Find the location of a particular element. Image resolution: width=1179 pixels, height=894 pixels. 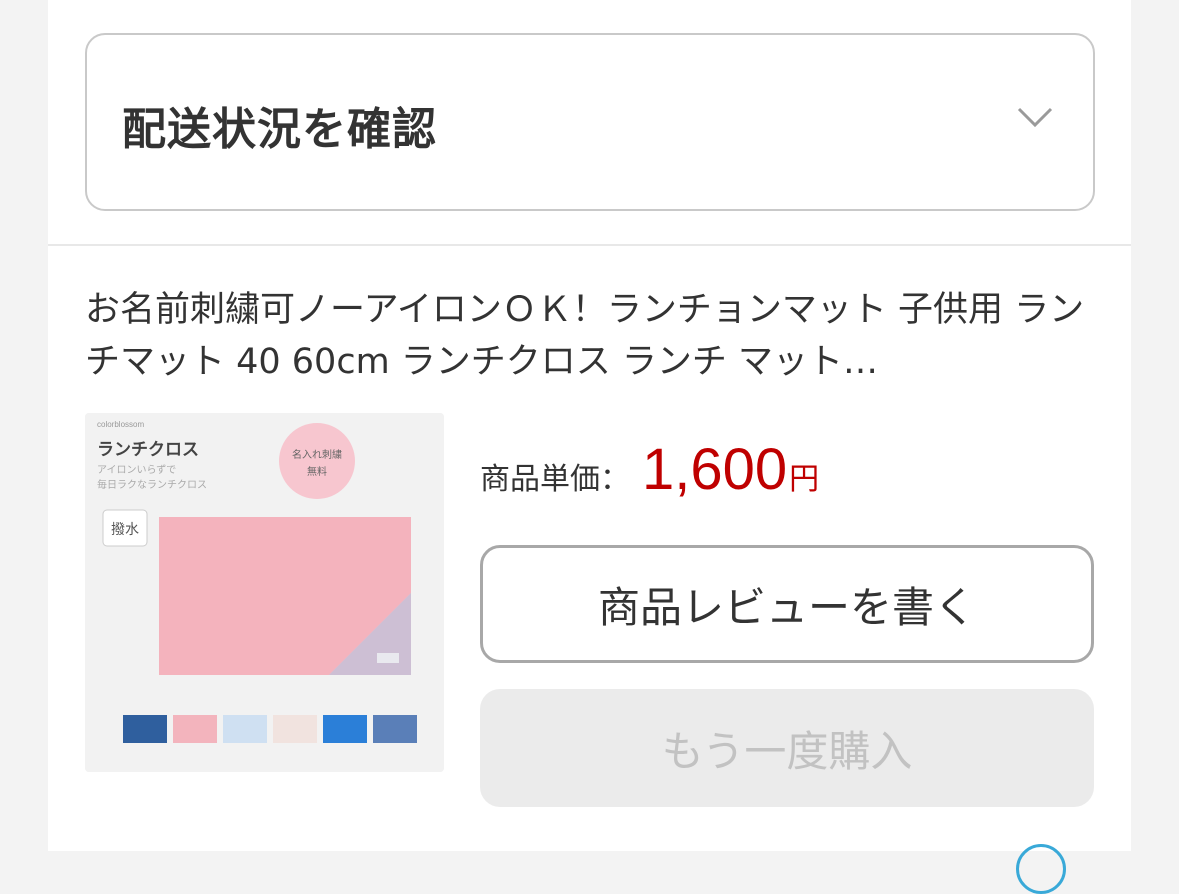

thumb-subtext-2: 毎日ラクなランチクロス is located at coordinates (152, 484).